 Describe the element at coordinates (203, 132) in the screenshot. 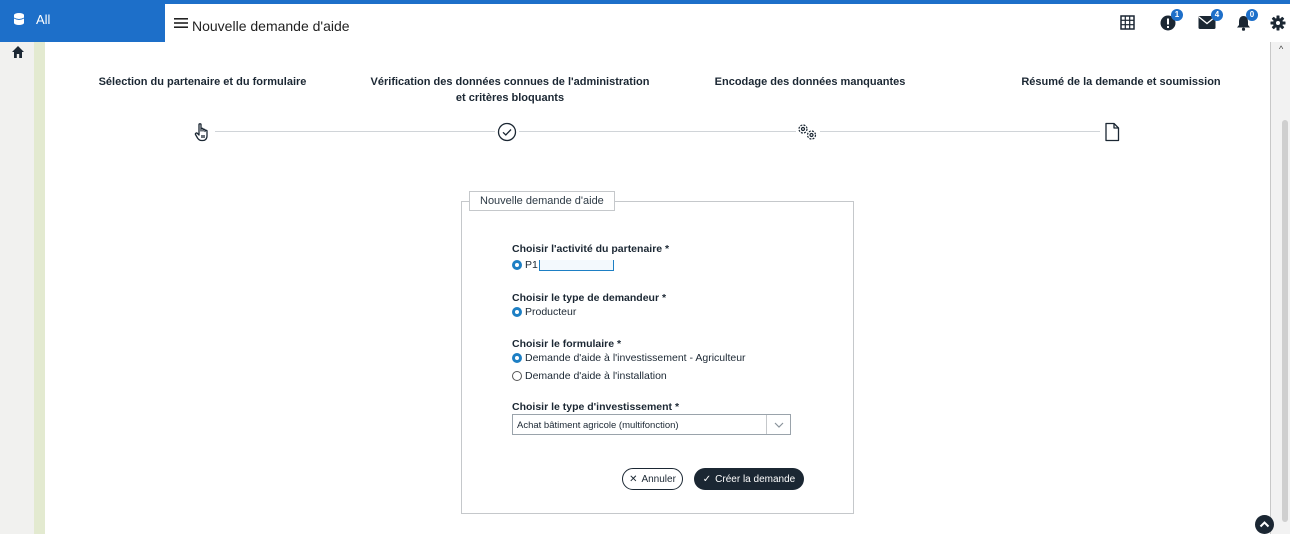

I see `hand-pointer-icon` at that location.